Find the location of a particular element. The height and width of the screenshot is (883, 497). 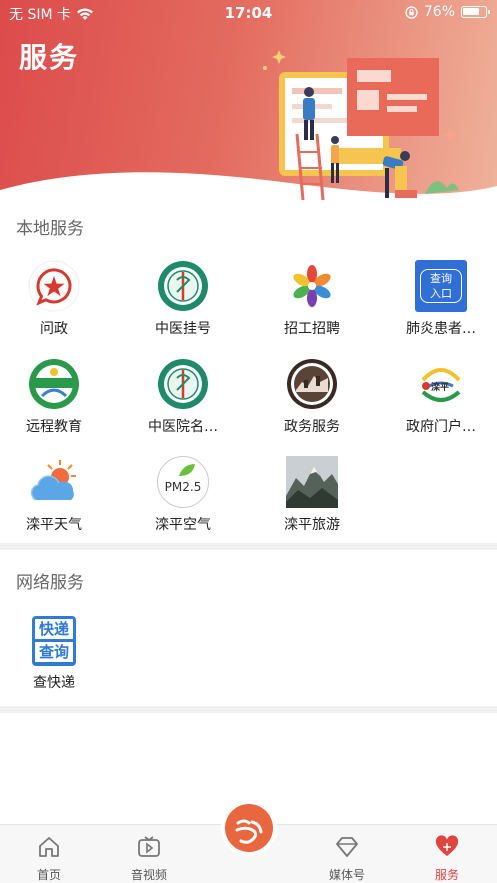

service-recruitment: 招工招聘 is located at coordinates (312, 299).